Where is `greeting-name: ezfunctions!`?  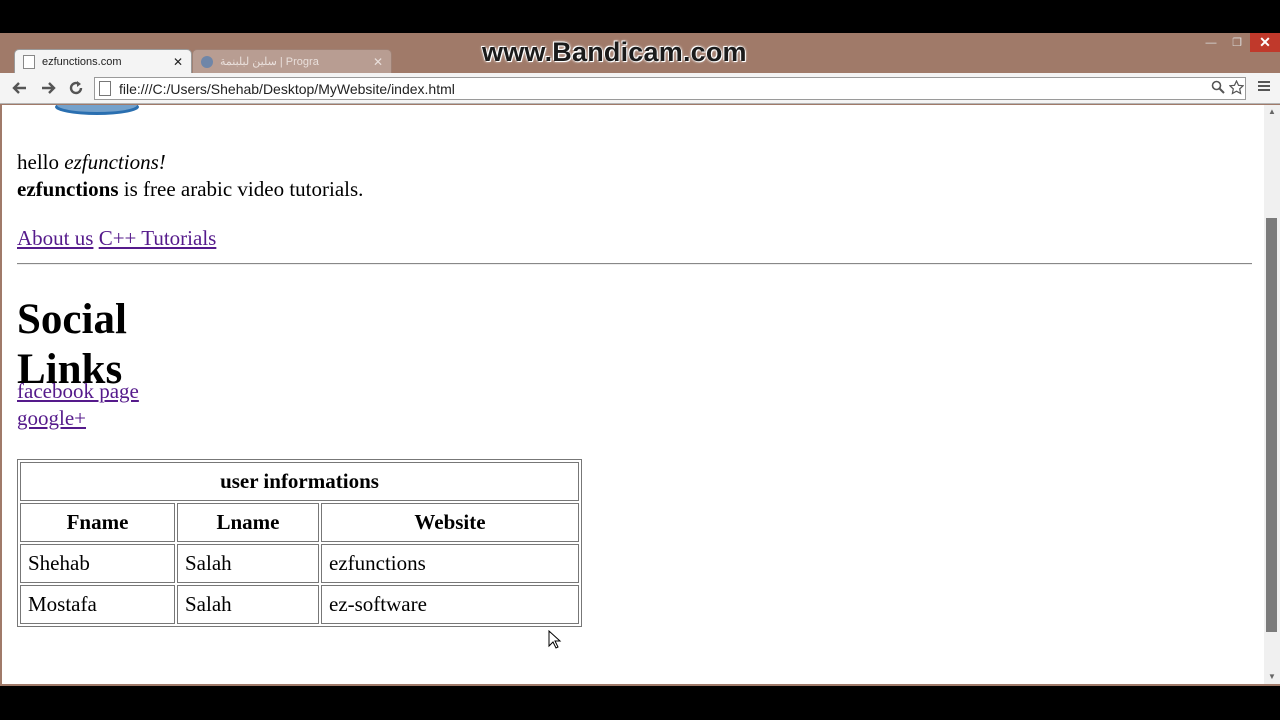
greeting-name: ezfunctions! is located at coordinates (115, 162).